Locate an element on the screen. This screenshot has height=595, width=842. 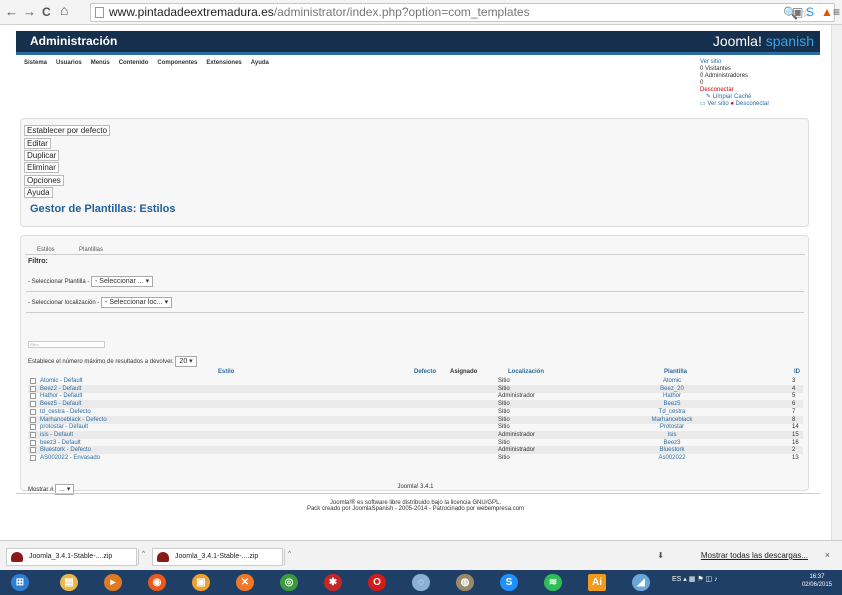
chart-extension-icon: ▲ is located at coordinates (827, 12).